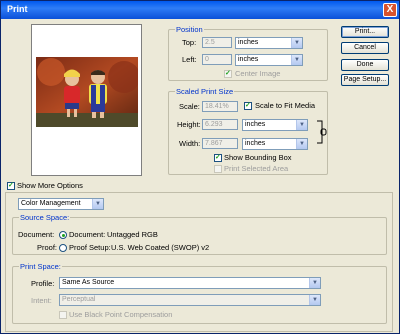 This screenshot has width=400, height=334. Describe the element at coordinates (79, 299) in the screenshot. I see `intent-value: Perceptual` at that location.